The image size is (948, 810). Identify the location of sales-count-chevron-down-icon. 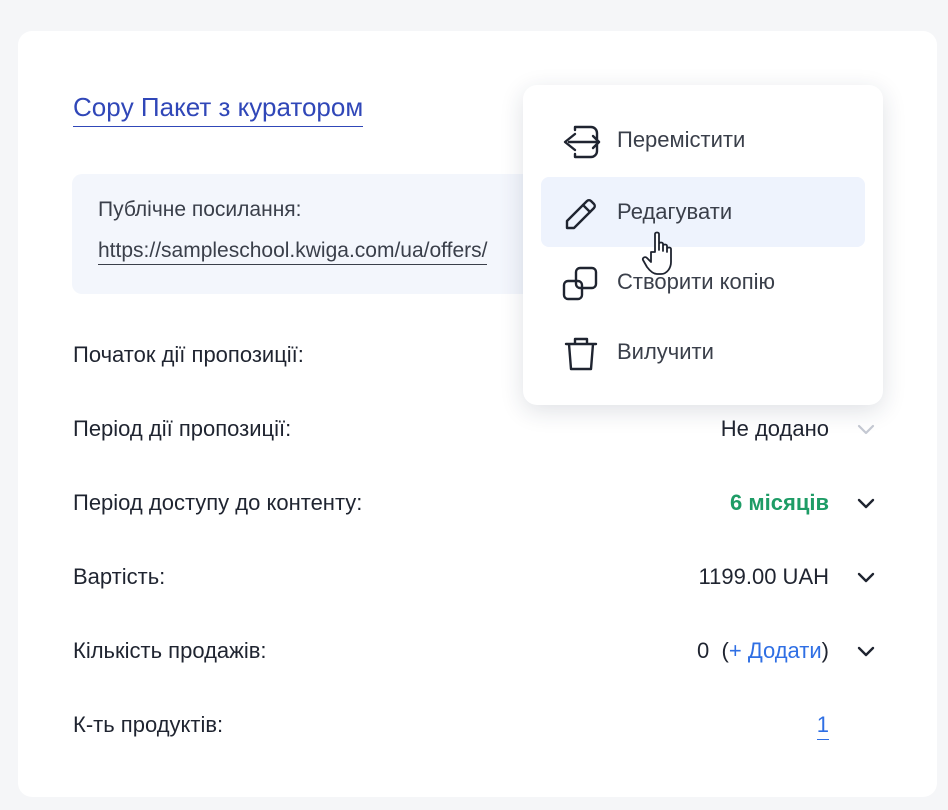
(866, 651).